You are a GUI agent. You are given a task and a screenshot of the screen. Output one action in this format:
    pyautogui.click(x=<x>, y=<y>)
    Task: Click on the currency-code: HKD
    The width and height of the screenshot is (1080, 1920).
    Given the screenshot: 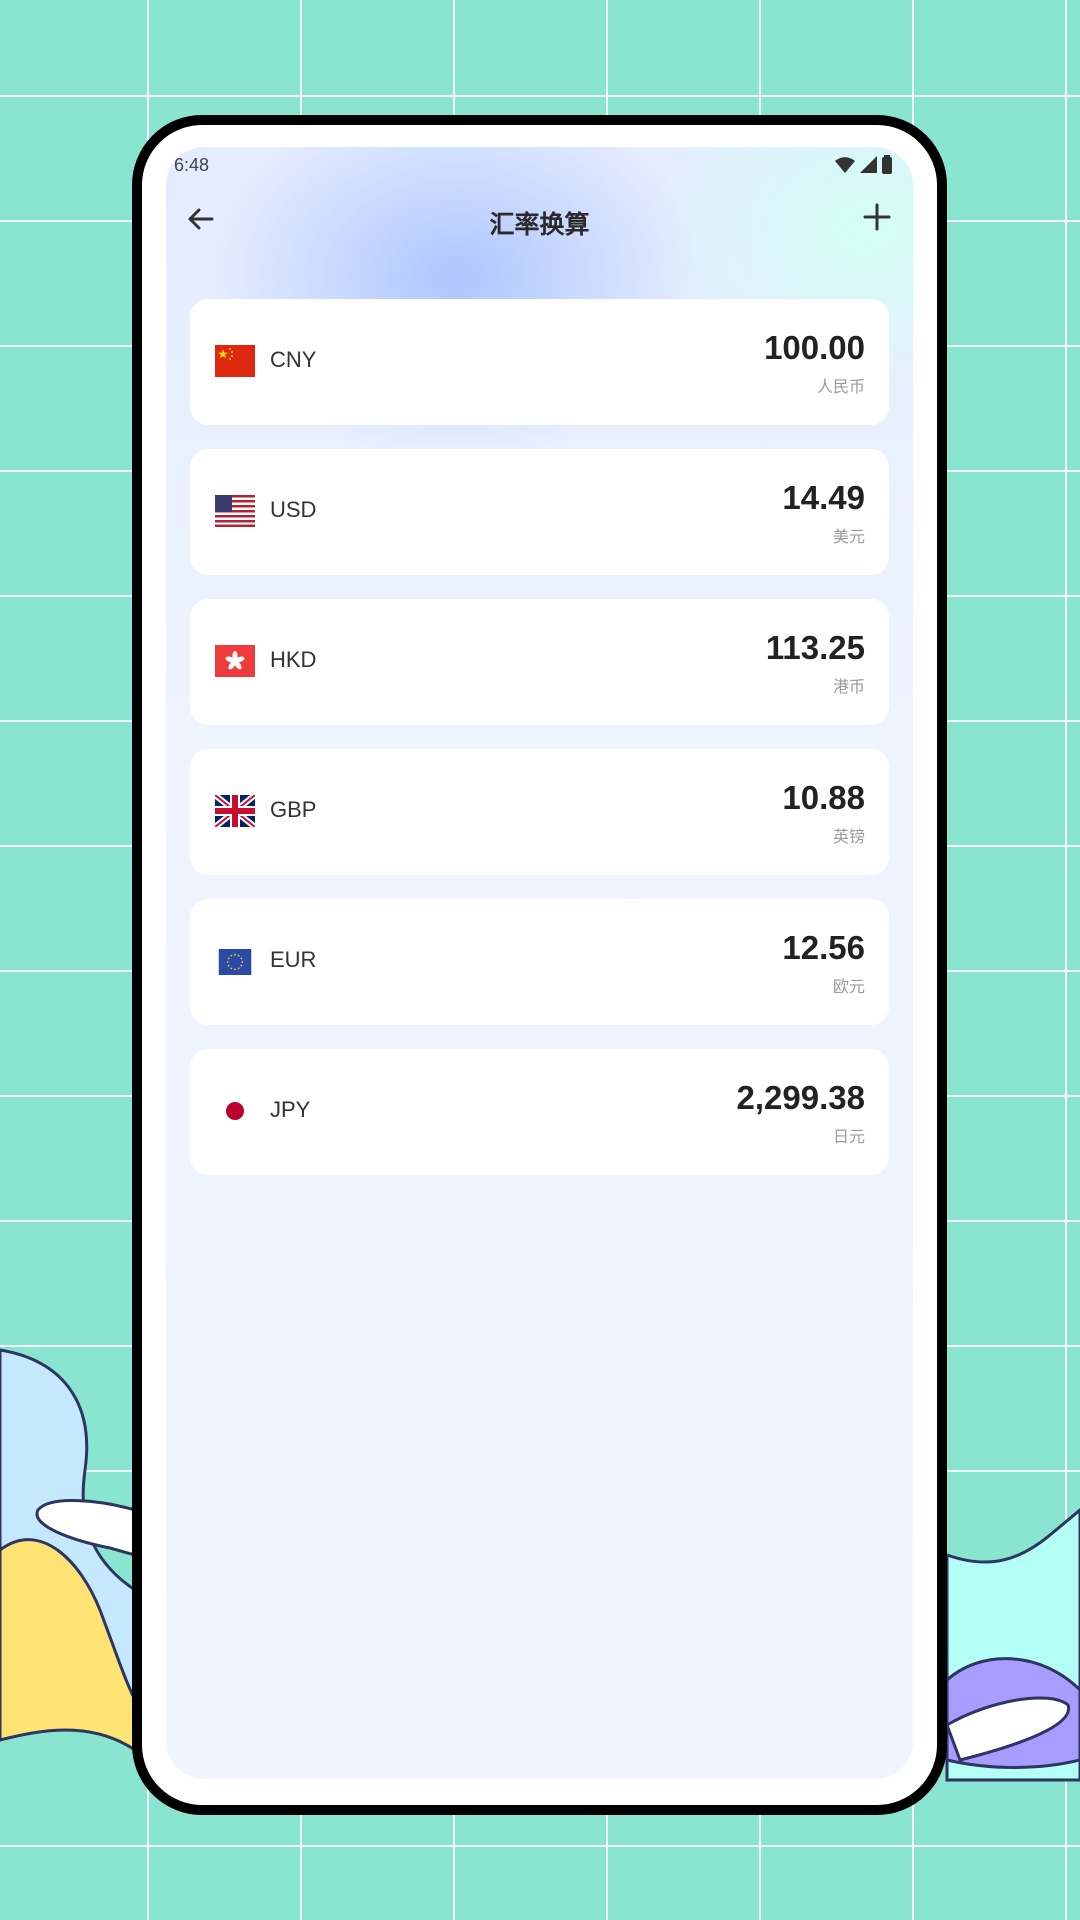 What is the action you would take?
    pyautogui.click(x=293, y=659)
    